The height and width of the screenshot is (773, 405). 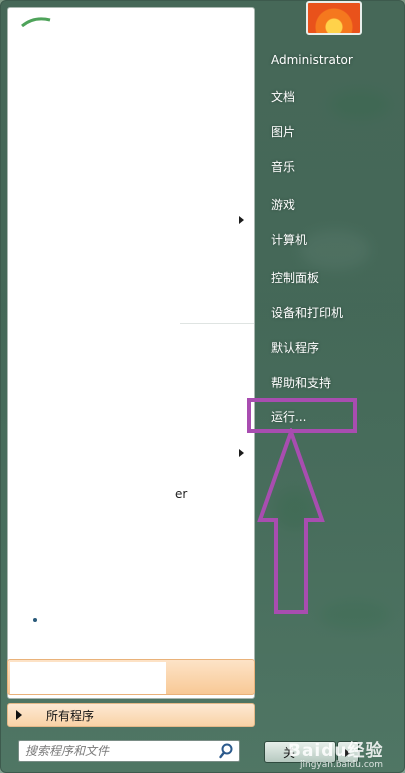 I want to click on menu-item-control-panel: 控制面板, so click(x=295, y=277).